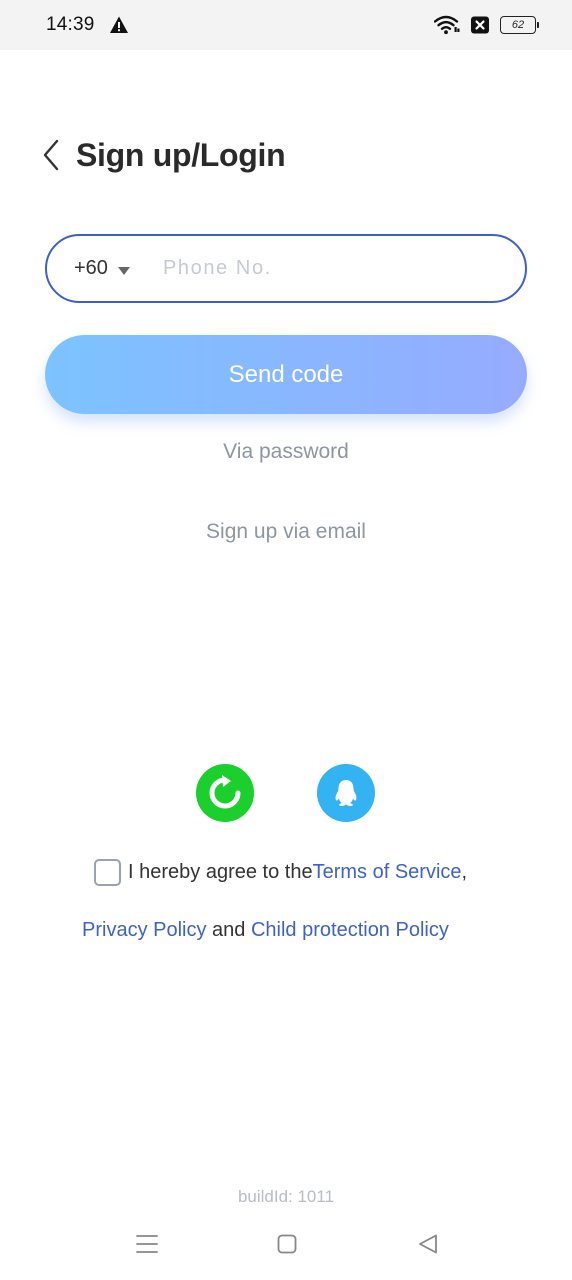 This screenshot has height=1280, width=572. What do you see at coordinates (447, 25) in the screenshot?
I see `wifi-icon` at bounding box center [447, 25].